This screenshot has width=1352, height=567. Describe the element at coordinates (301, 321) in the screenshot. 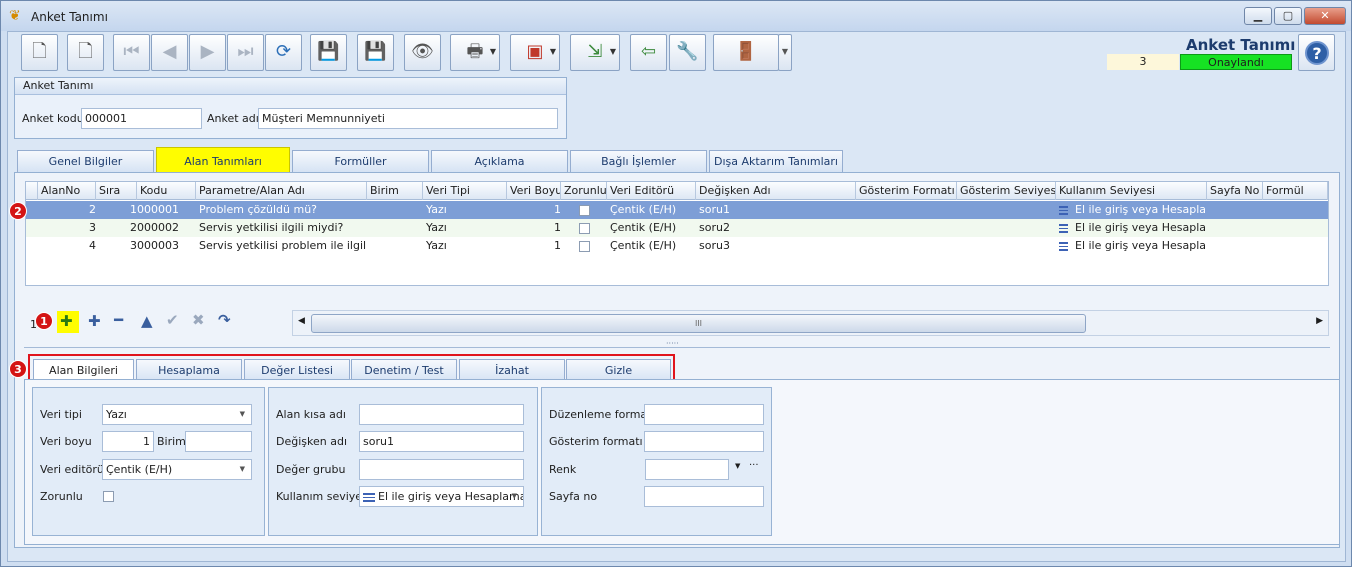

I see `scroll-left-icon: ◀` at that location.